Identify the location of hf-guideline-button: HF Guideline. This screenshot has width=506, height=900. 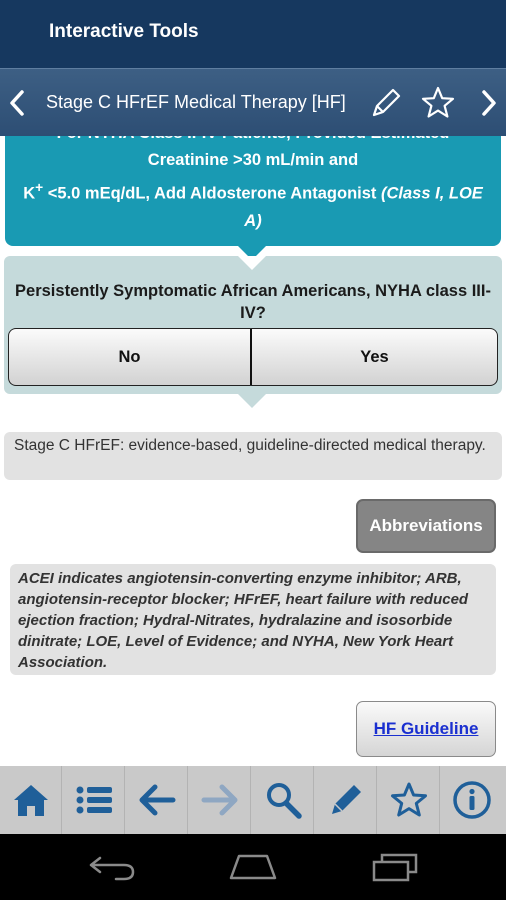
(426, 729).